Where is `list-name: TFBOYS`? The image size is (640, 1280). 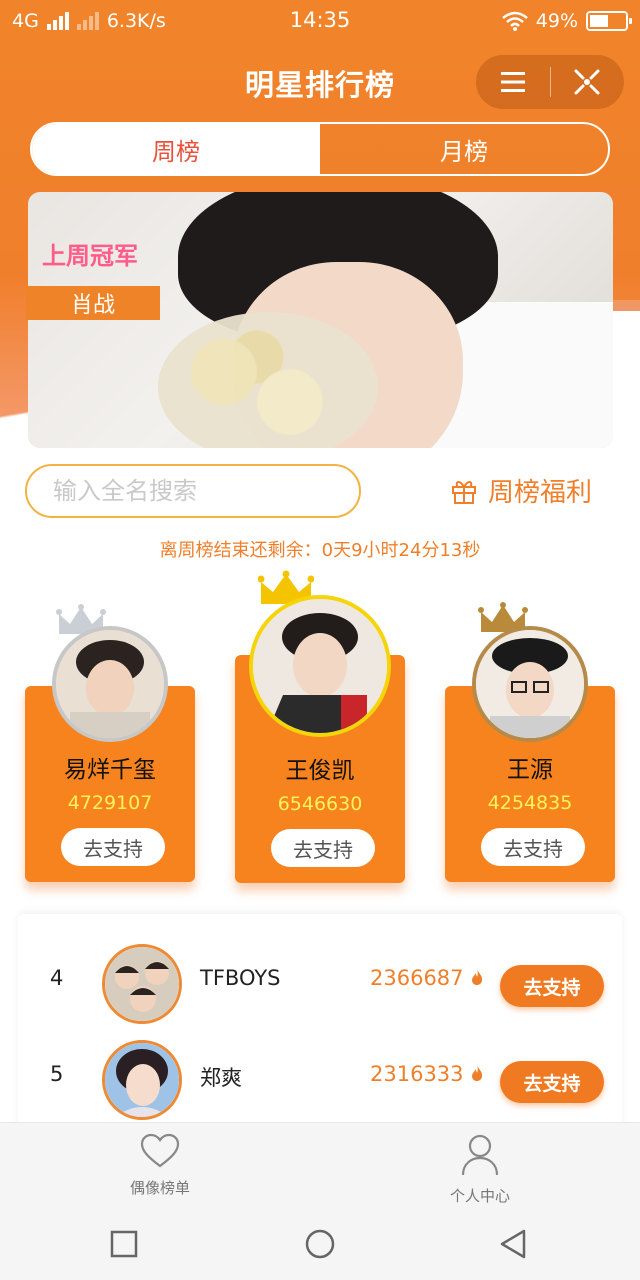
list-name: TFBOYS is located at coordinates (240, 978).